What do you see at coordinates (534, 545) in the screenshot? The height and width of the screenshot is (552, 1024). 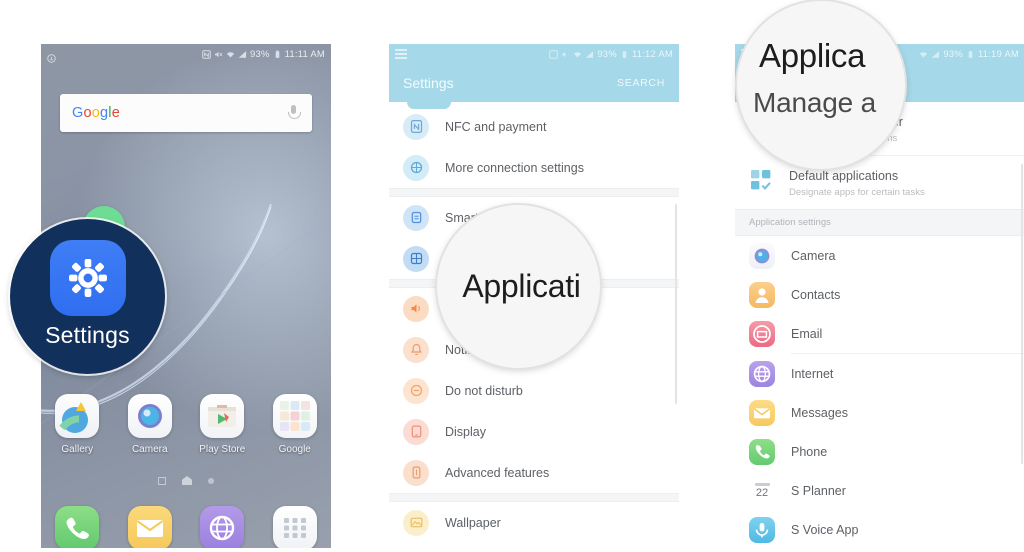 I see `settings-item-themes: Themes` at bounding box center [534, 545].